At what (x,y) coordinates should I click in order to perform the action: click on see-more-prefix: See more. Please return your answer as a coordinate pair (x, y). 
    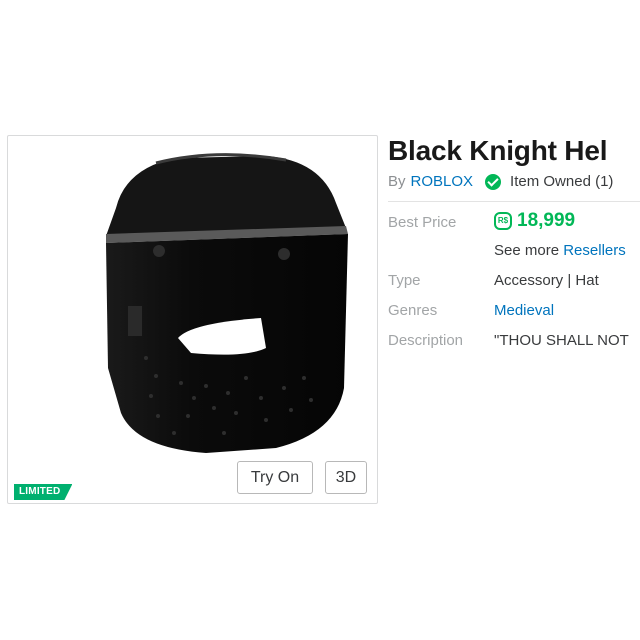
    Looking at the image, I should click on (527, 250).